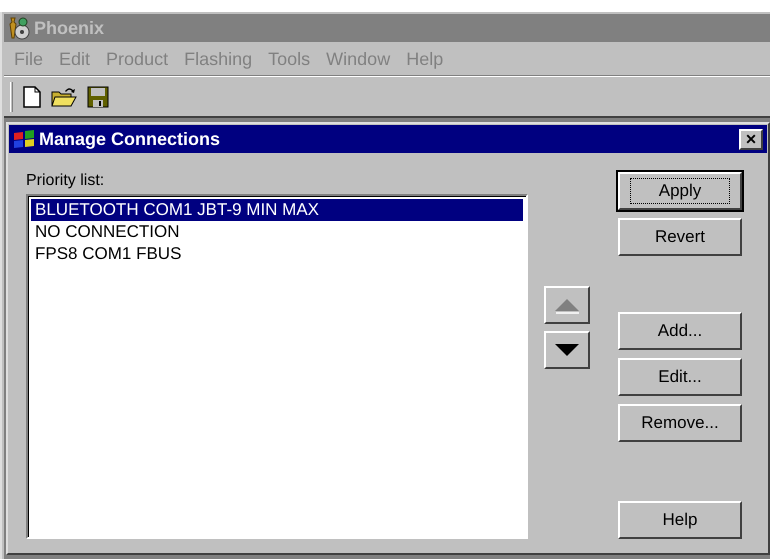 The height and width of the screenshot is (559, 770). I want to click on window-title: Phoenix, so click(69, 28).